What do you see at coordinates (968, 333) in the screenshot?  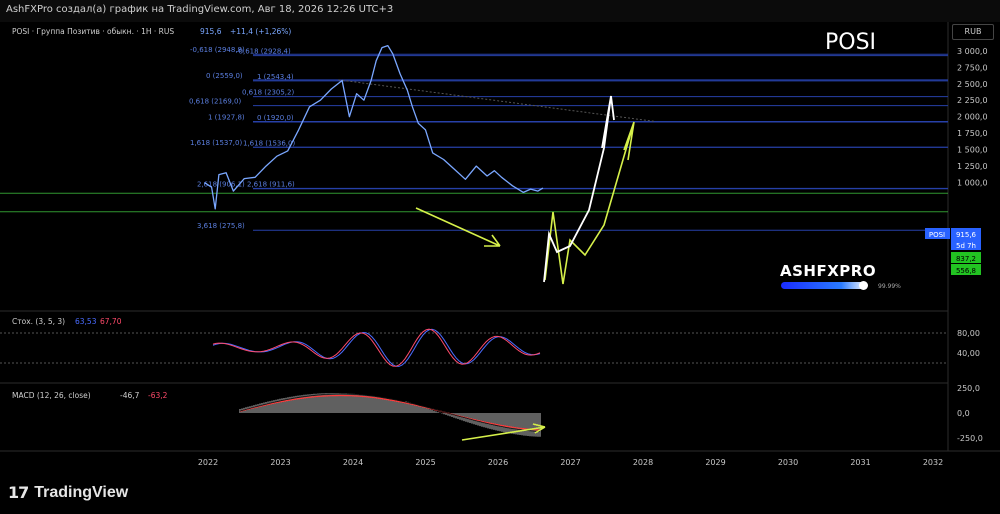 I see `stoch-axis-tick: 80,00` at bounding box center [968, 333].